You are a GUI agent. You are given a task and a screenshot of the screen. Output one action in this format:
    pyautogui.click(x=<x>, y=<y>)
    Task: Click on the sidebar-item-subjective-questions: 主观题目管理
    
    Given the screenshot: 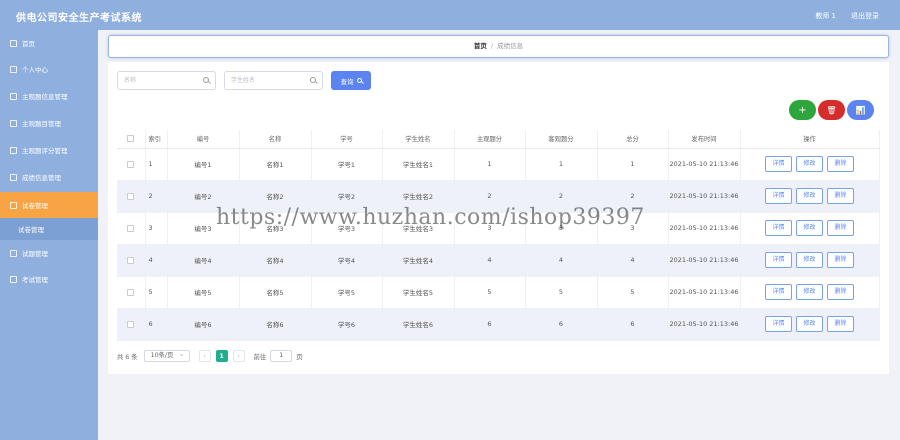 What is the action you would take?
    pyautogui.click(x=49, y=123)
    